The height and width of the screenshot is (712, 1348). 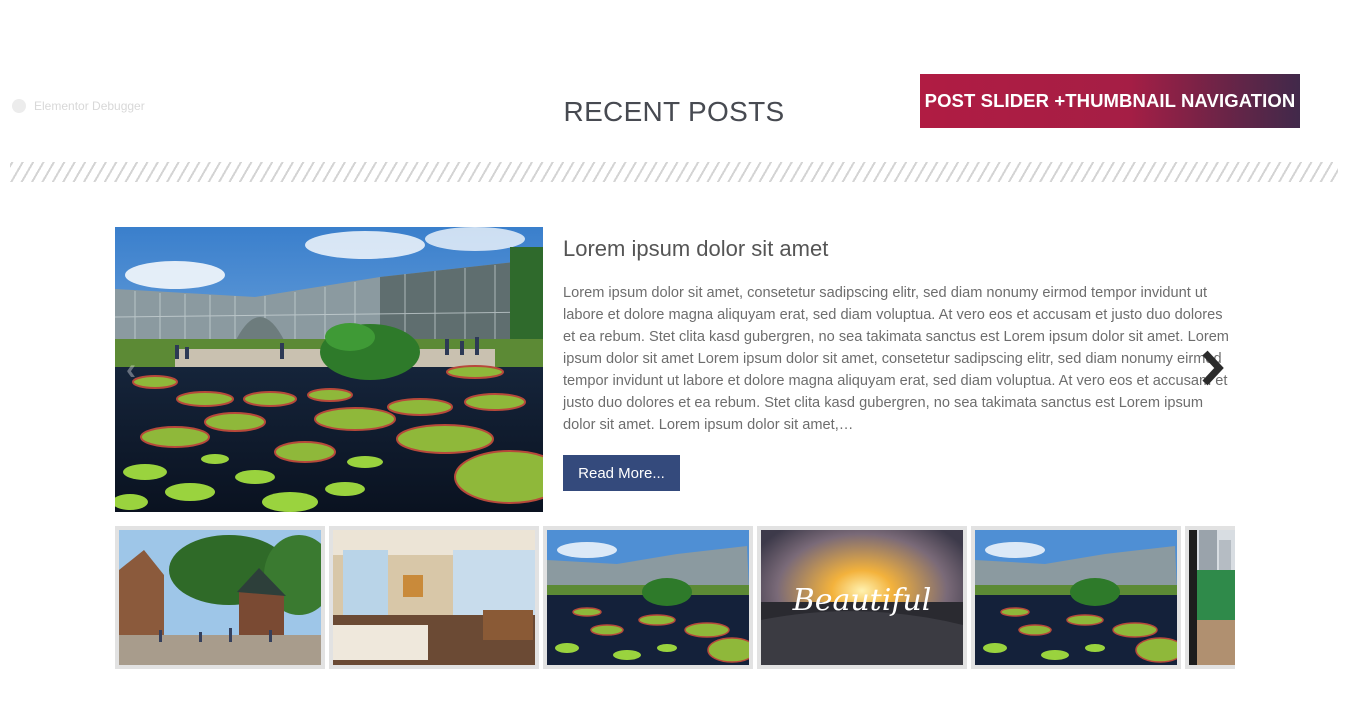 What do you see at coordinates (1110, 101) in the screenshot?
I see `slider-type-badge: POST SLIDER +THUMBNAIL NAVIGATION` at bounding box center [1110, 101].